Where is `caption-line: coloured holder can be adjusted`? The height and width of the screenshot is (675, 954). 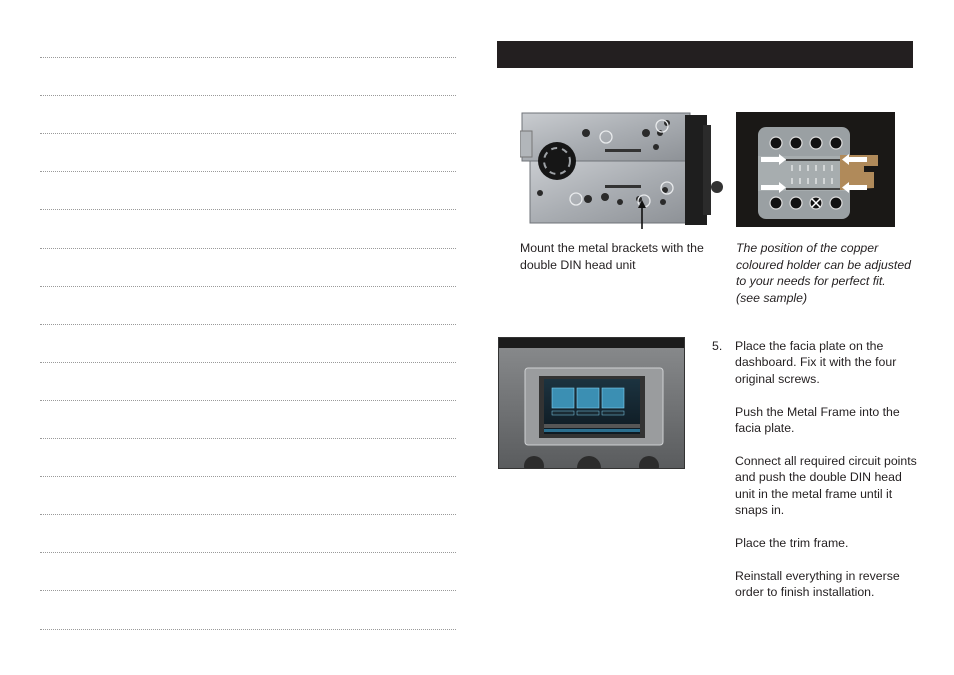 caption-line: coloured holder can be adjusted is located at coordinates (824, 264).